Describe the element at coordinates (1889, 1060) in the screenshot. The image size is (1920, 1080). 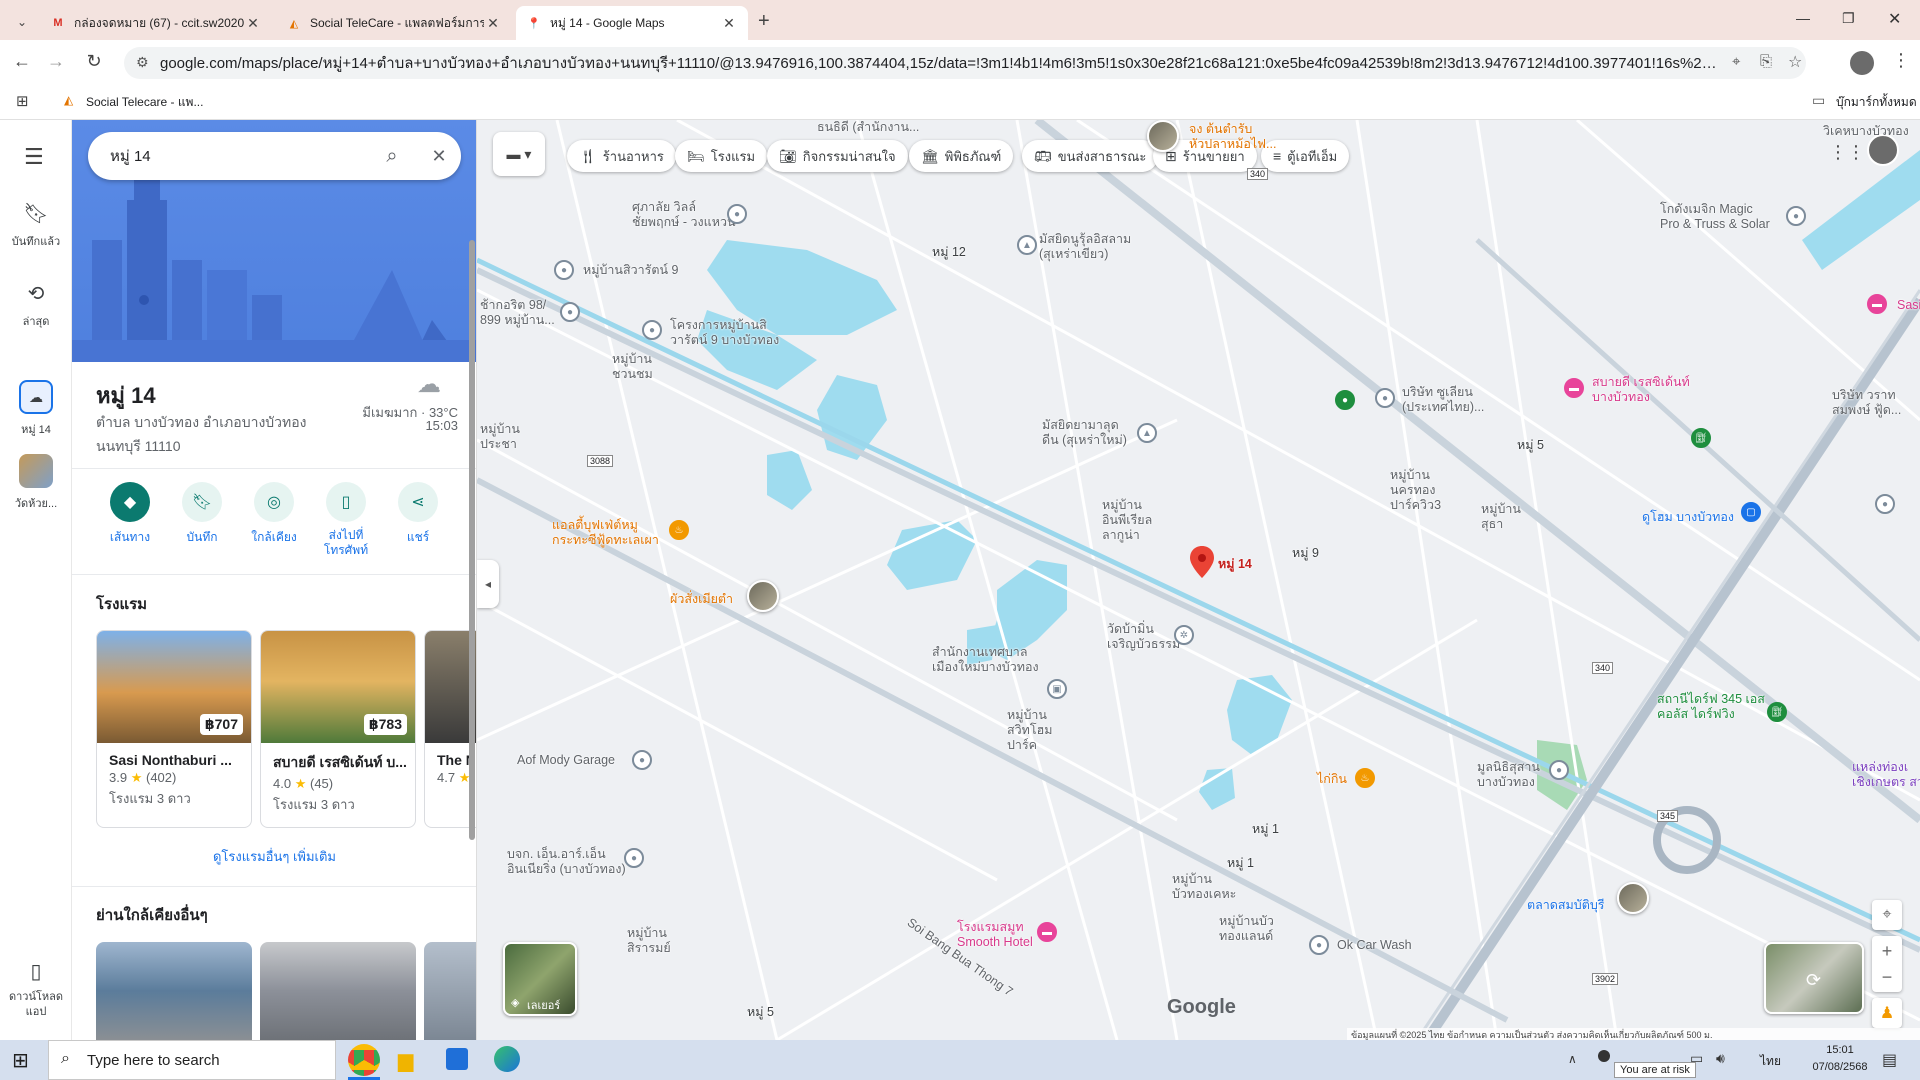
I see `notification-icon: ▤` at that location.